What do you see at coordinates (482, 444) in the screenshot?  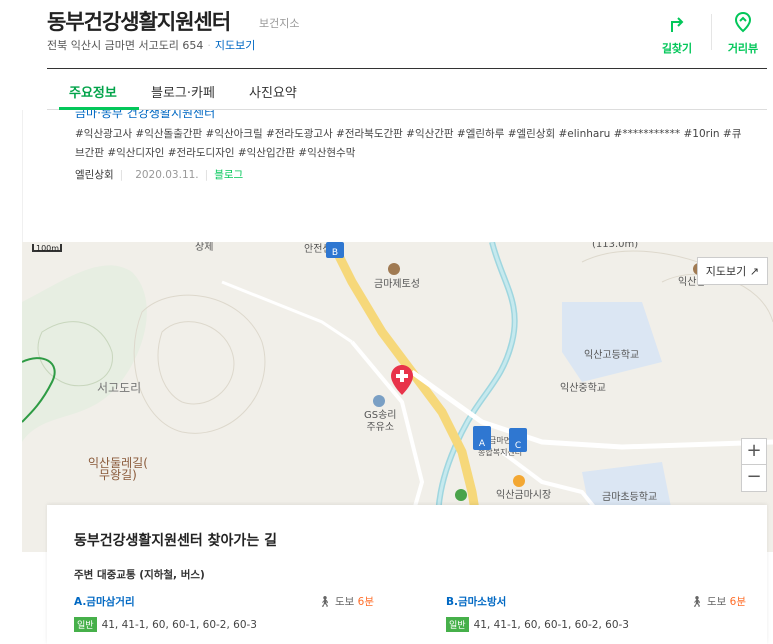 I see `svg-text: A` at bounding box center [482, 444].